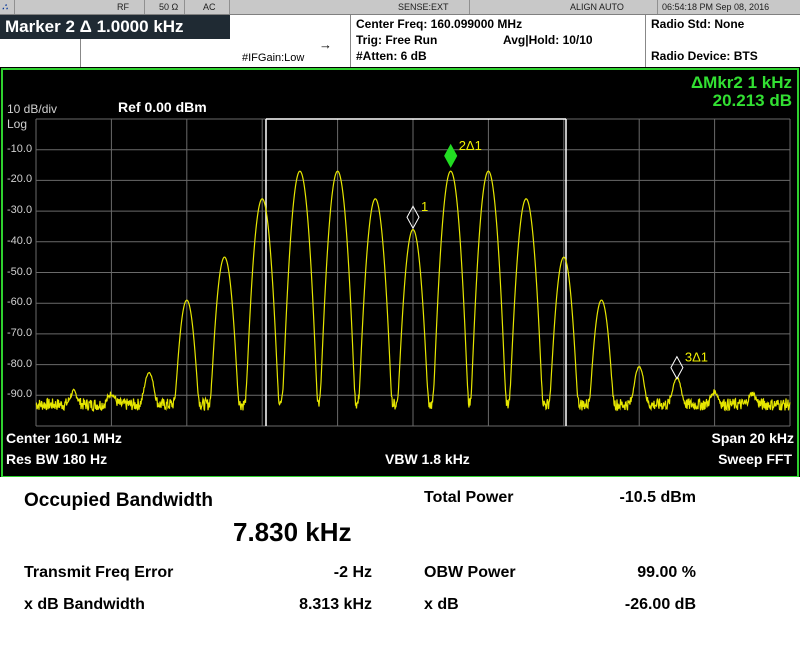 The image size is (800, 657). What do you see at coordinates (424, 206) in the screenshot?
I see `marker-label: 1` at bounding box center [424, 206].